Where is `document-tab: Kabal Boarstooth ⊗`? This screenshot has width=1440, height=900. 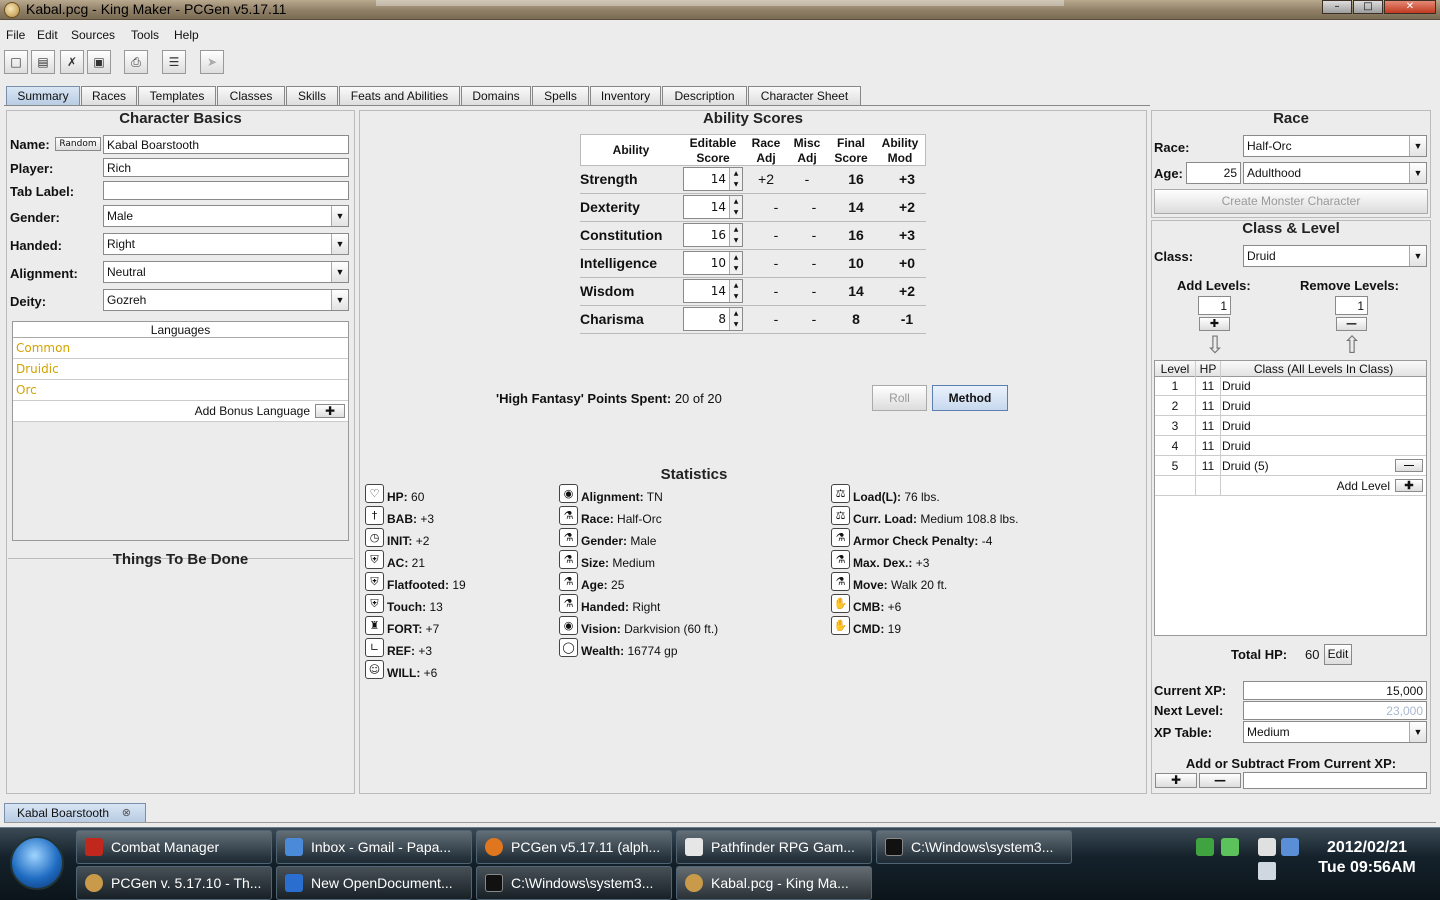 document-tab: Kabal Boarstooth ⊗ is located at coordinates (75, 813).